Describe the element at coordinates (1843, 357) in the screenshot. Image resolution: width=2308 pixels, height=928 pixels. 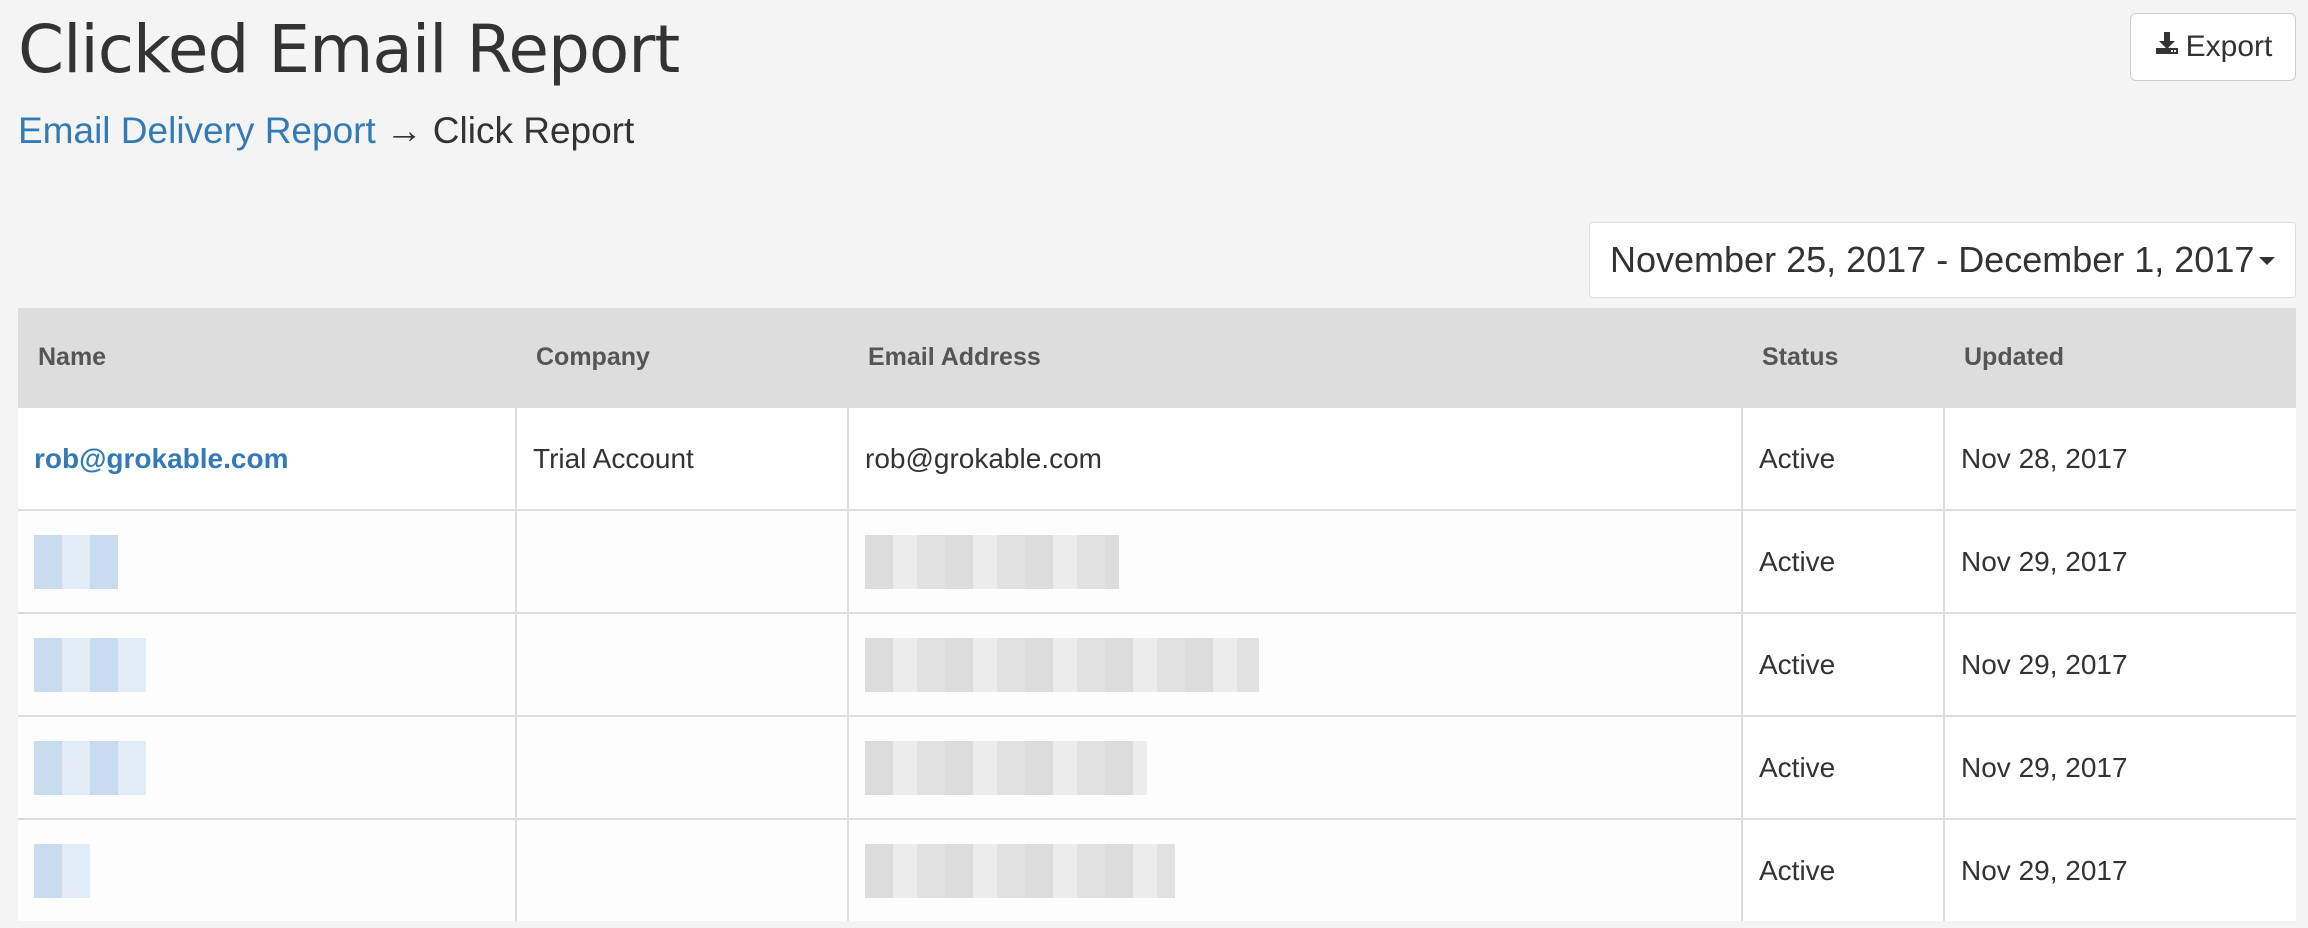
I see `column-header-status: Status` at that location.